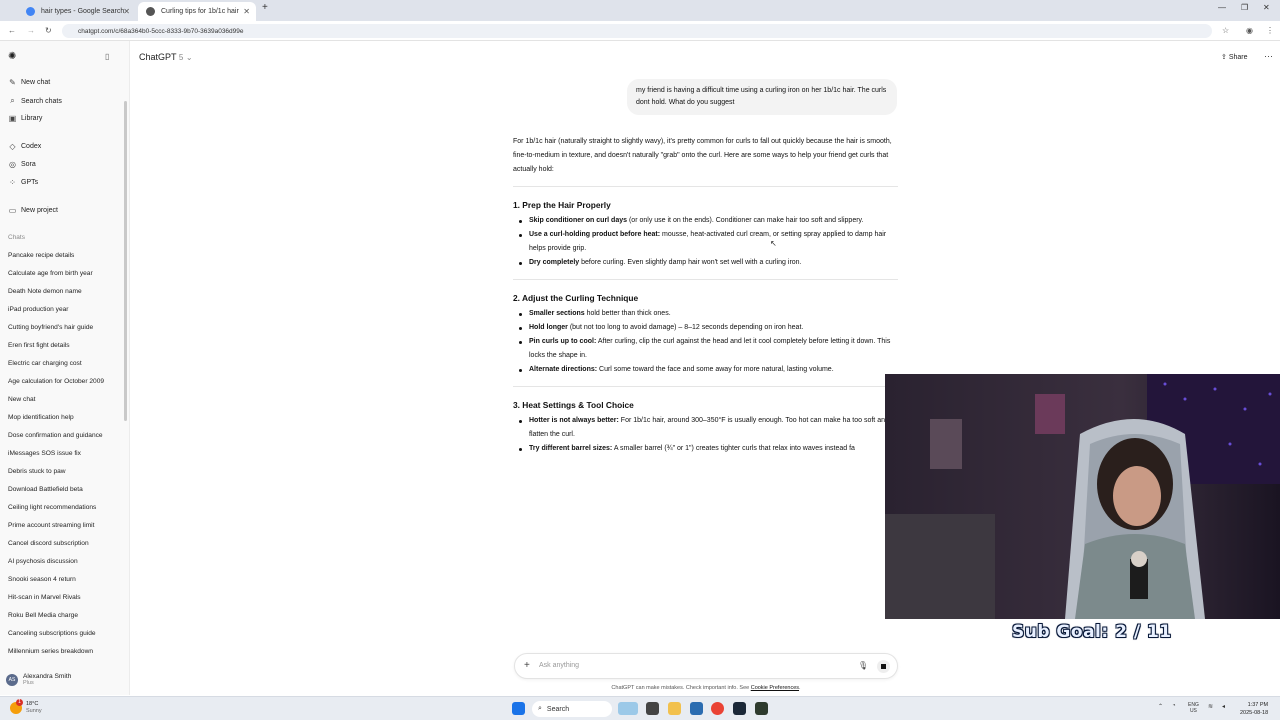 The image size is (1280, 720). What do you see at coordinates (47, 676) in the screenshot?
I see `profile-name: Alexandra Smith` at bounding box center [47, 676].